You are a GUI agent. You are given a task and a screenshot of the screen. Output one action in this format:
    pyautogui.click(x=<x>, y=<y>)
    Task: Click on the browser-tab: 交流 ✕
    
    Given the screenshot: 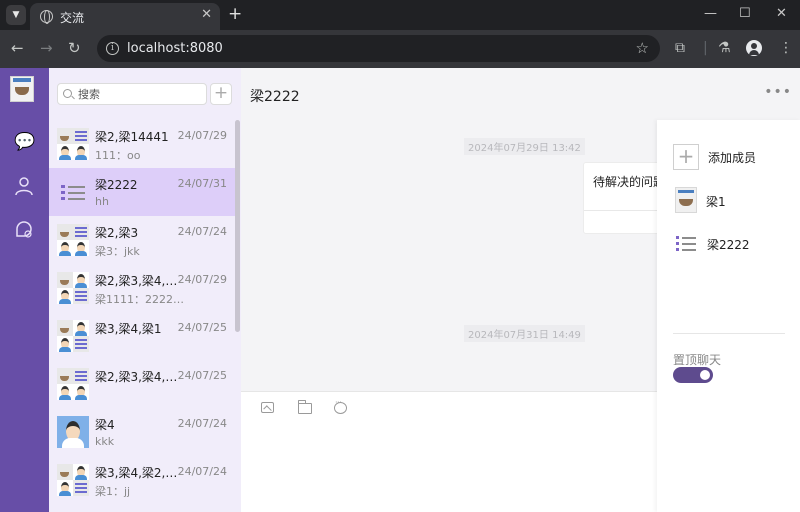 What is the action you would take?
    pyautogui.click(x=125, y=16)
    